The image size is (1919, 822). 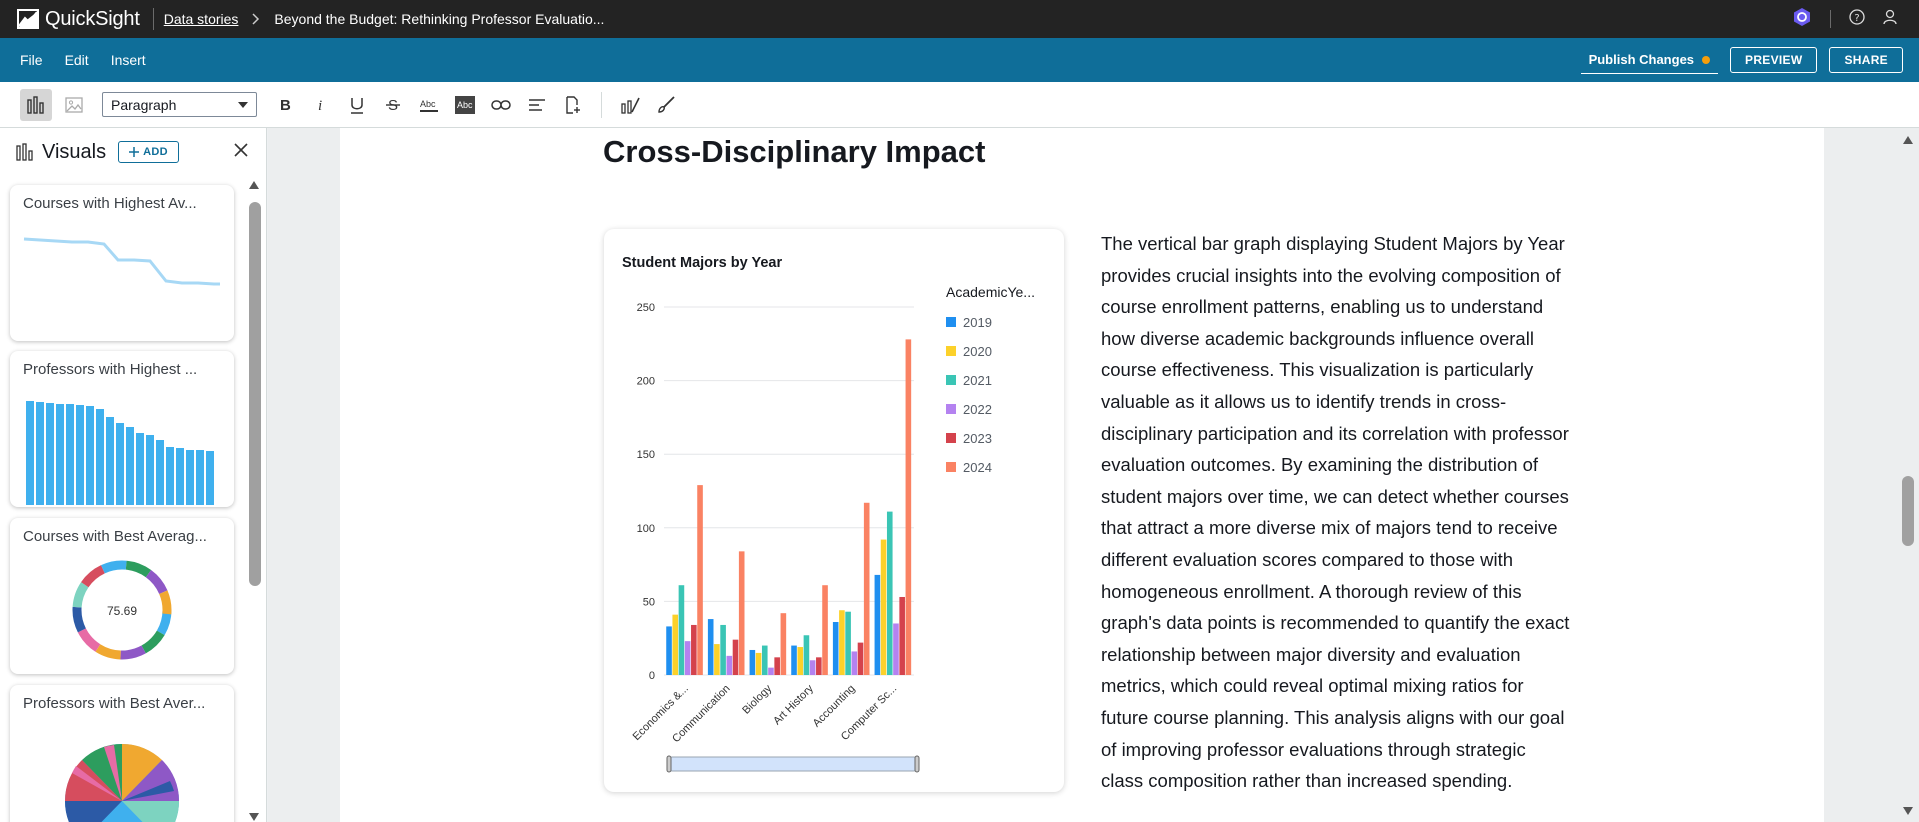 What do you see at coordinates (646, 308) in the screenshot?
I see `y-tick-label: 250` at bounding box center [646, 308].